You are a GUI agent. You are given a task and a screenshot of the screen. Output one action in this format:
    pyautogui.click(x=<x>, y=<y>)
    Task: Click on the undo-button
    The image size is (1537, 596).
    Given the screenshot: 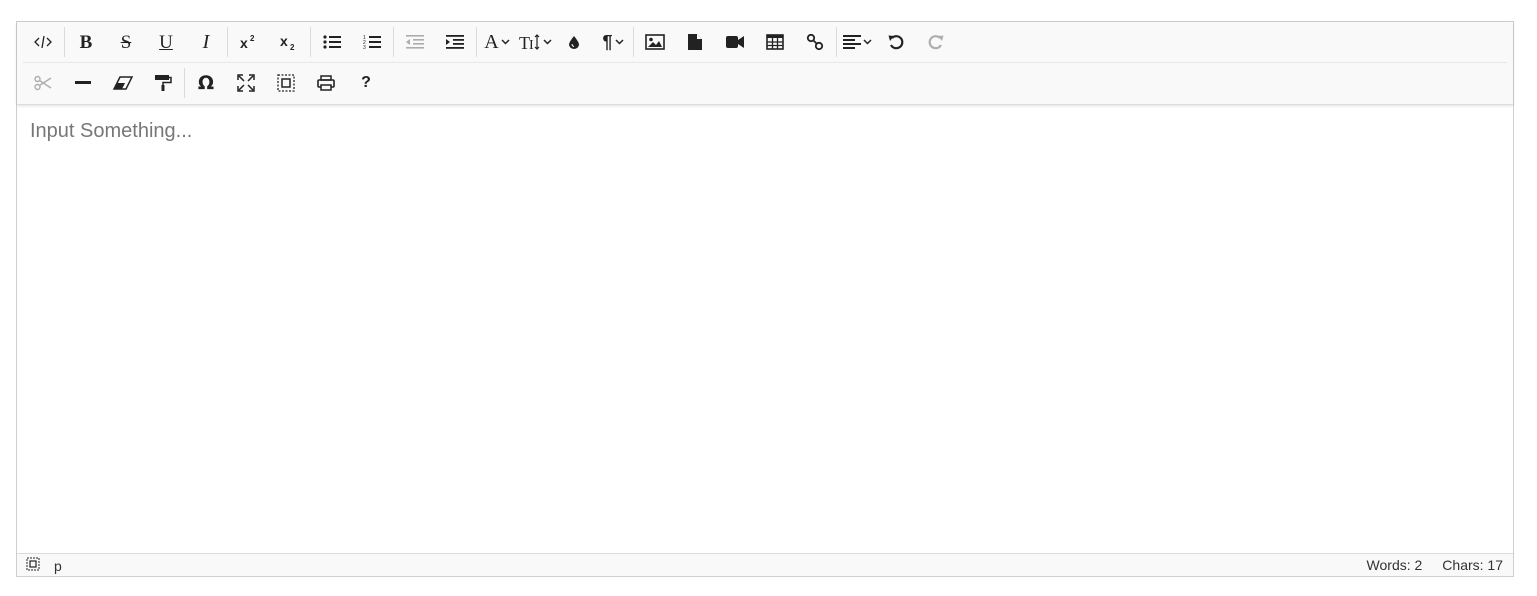 What is the action you would take?
    pyautogui.click(x=896, y=42)
    